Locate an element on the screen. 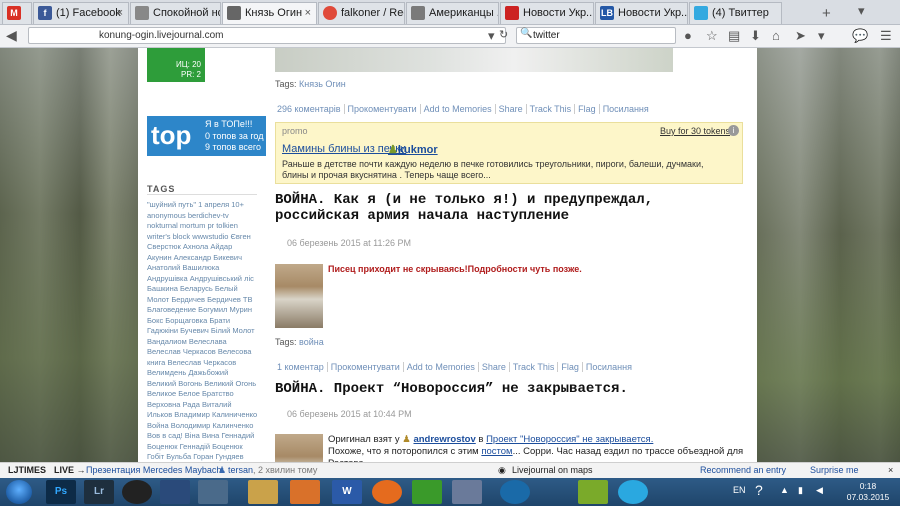 The width and height of the screenshot is (900, 506). maps-link: Livejournal on maps is located at coordinates (552, 470).